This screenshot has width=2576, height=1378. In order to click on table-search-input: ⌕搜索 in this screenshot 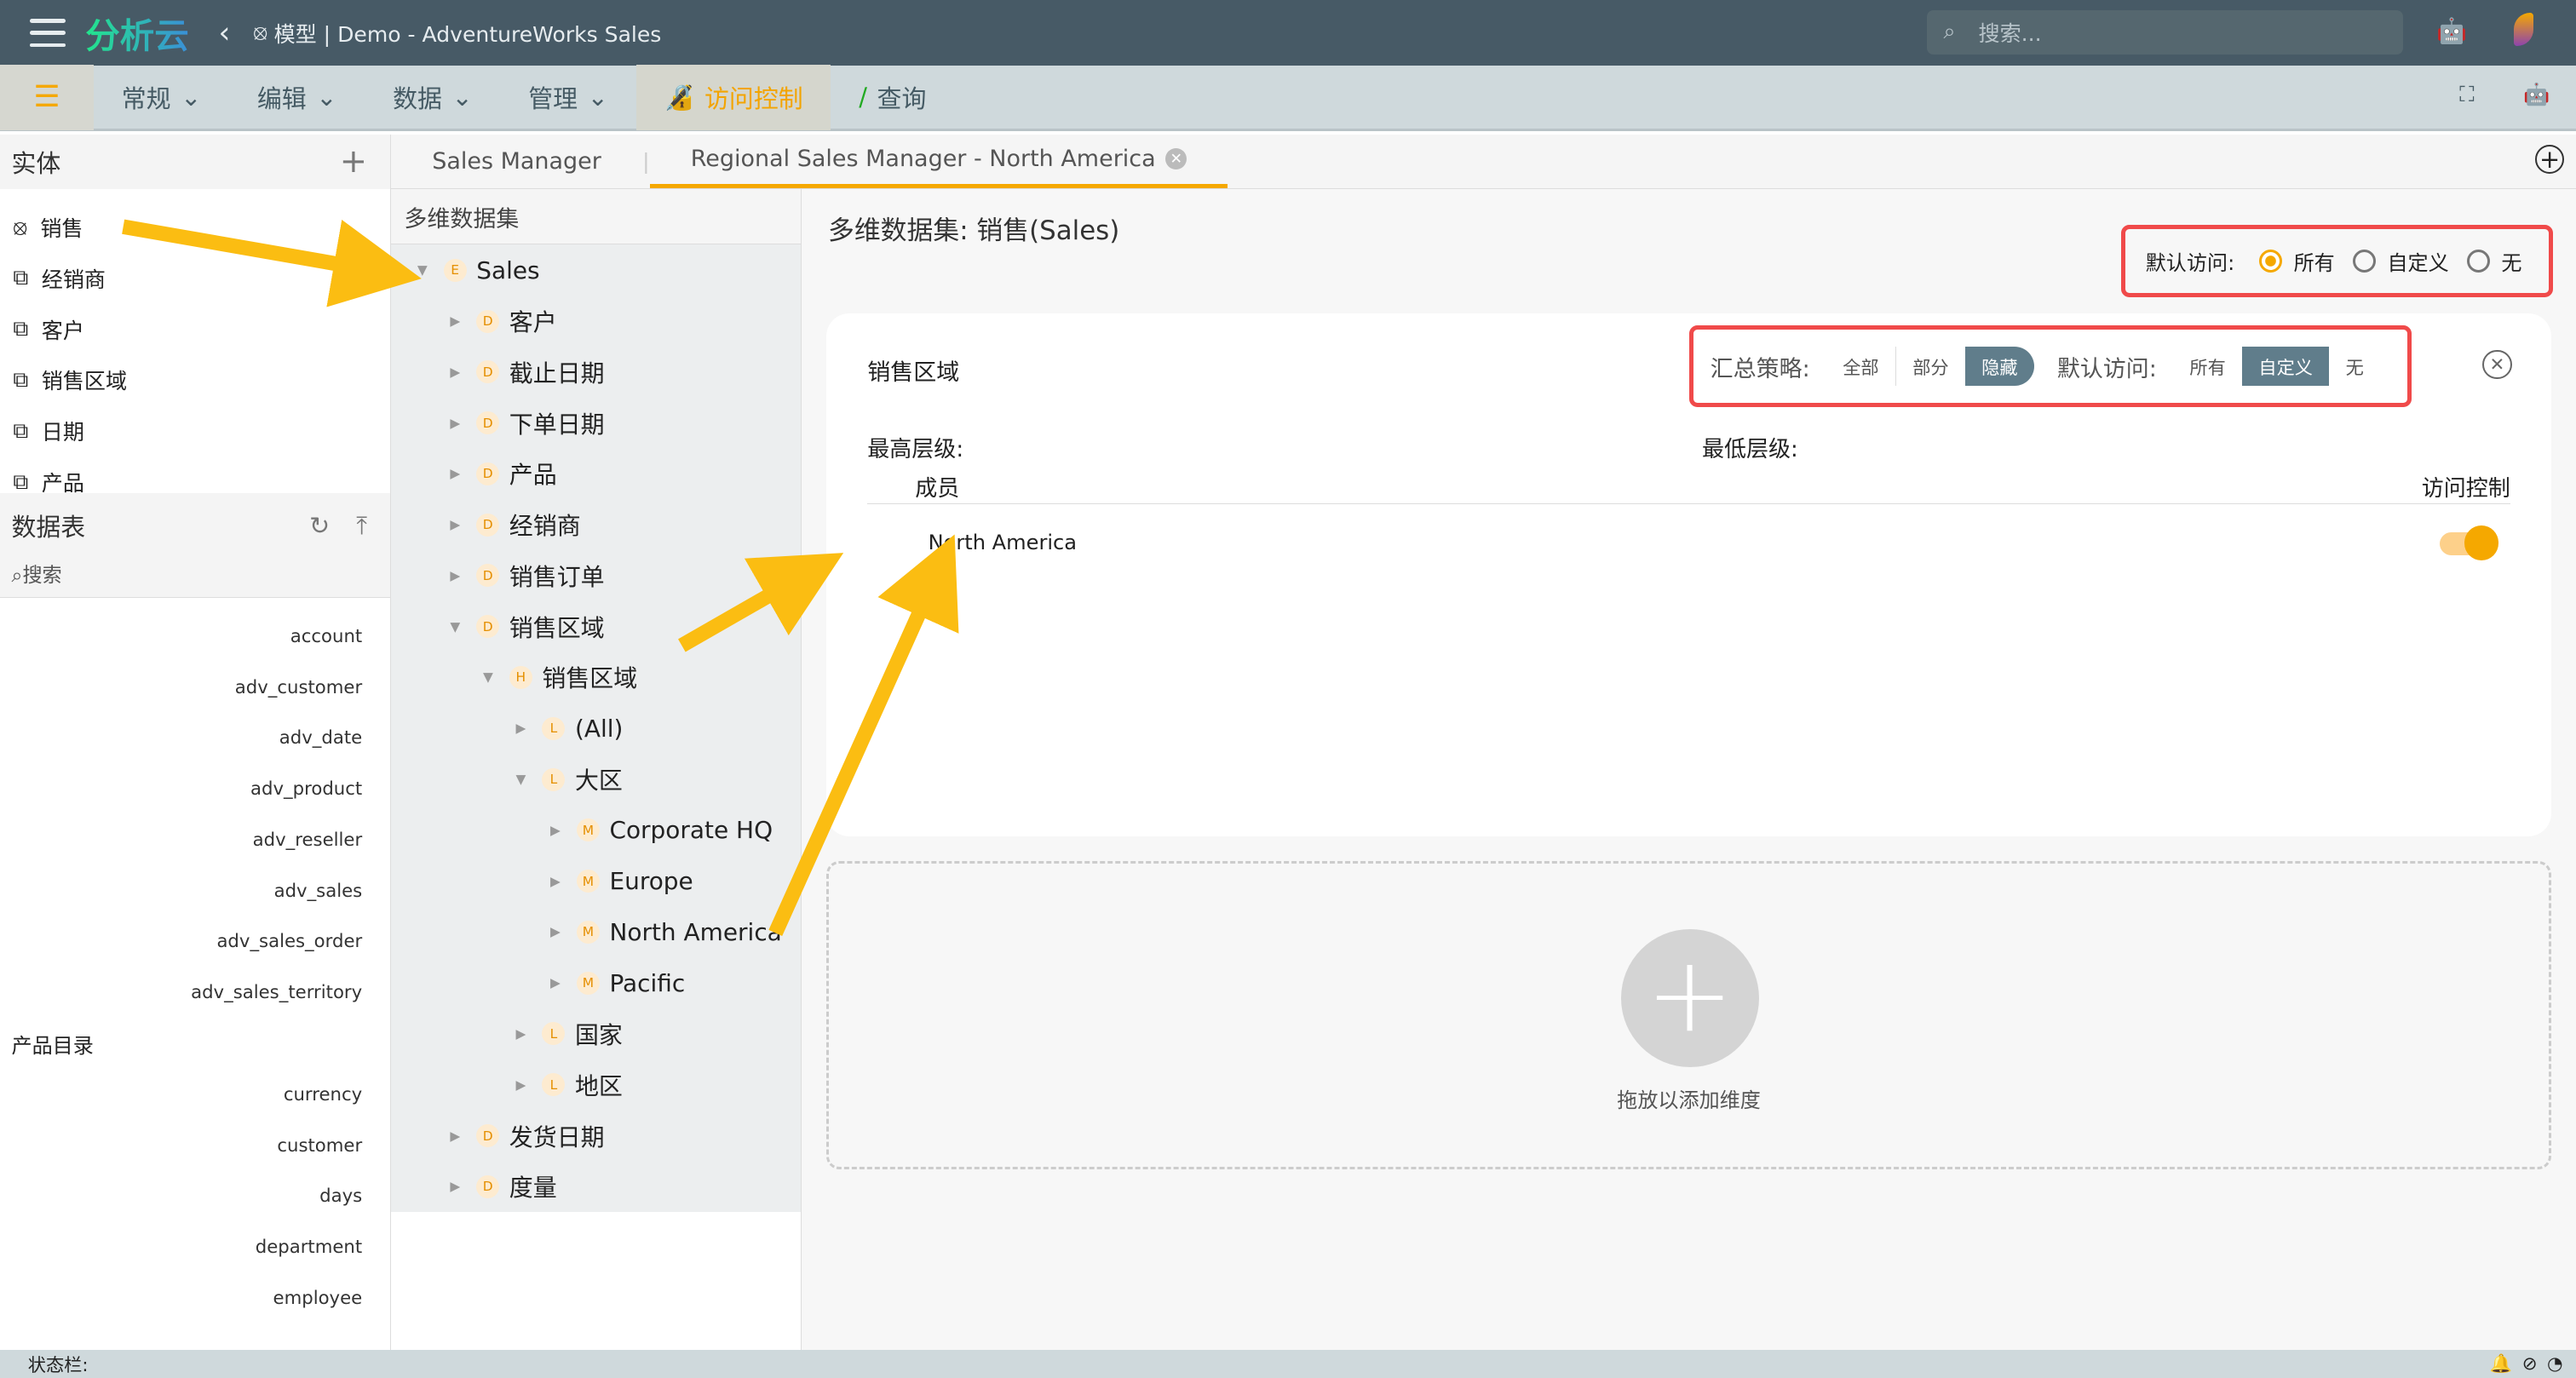, I will do `click(195, 578)`.